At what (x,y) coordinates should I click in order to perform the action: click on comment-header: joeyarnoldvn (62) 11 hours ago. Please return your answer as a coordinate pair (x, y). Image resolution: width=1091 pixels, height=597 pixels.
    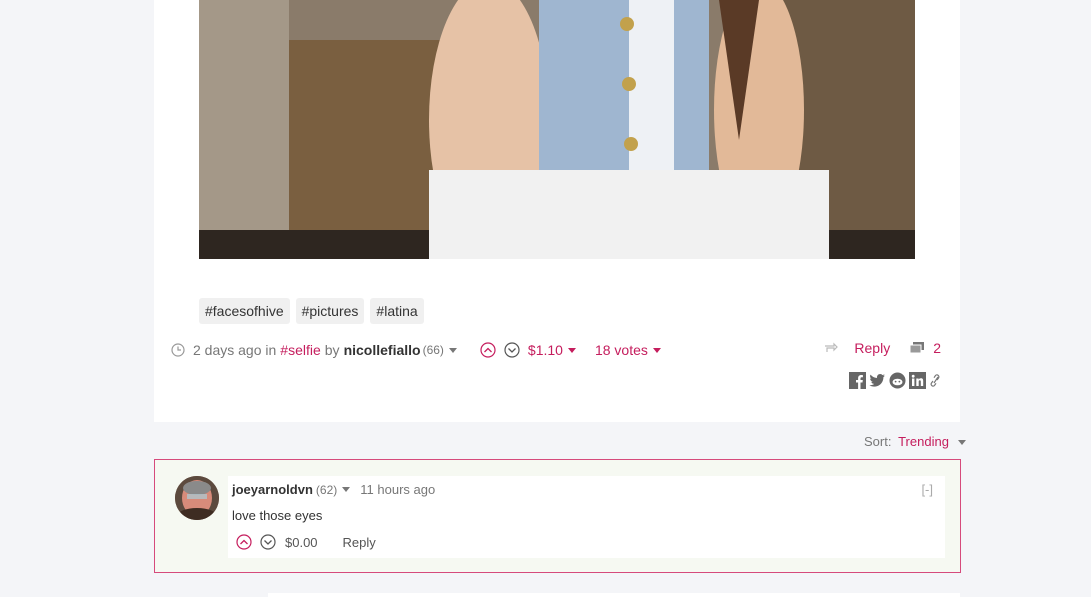
    Looking at the image, I should click on (333, 489).